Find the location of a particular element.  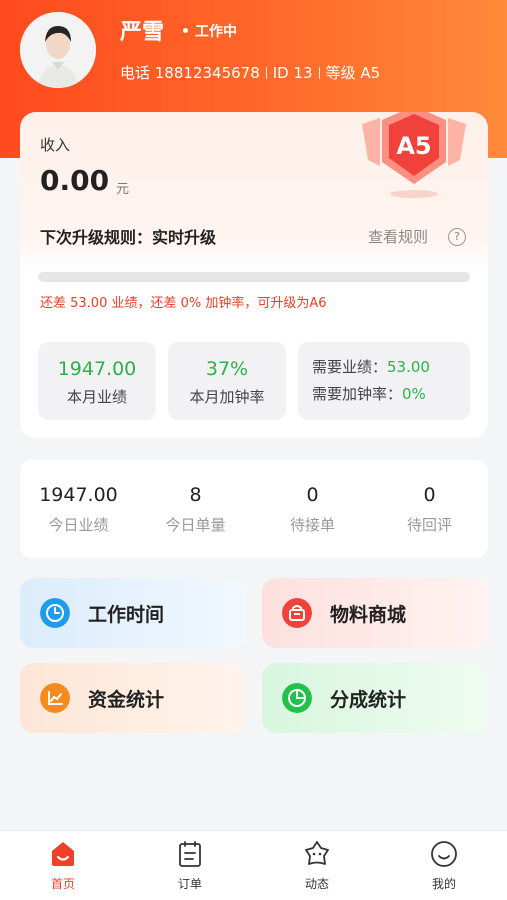

month-rate-label: 本月加钟率 is located at coordinates (227, 397).